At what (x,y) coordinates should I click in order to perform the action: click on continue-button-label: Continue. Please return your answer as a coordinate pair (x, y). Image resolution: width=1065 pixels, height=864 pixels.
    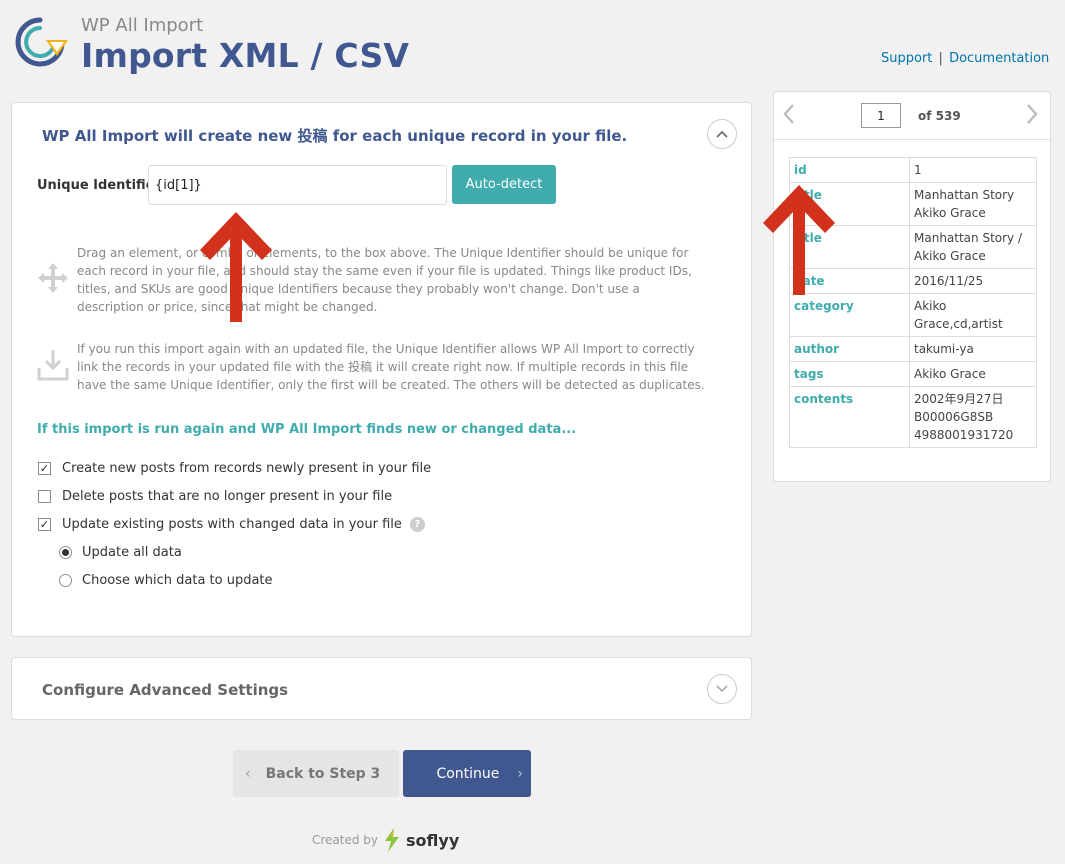
    Looking at the image, I should click on (468, 773).